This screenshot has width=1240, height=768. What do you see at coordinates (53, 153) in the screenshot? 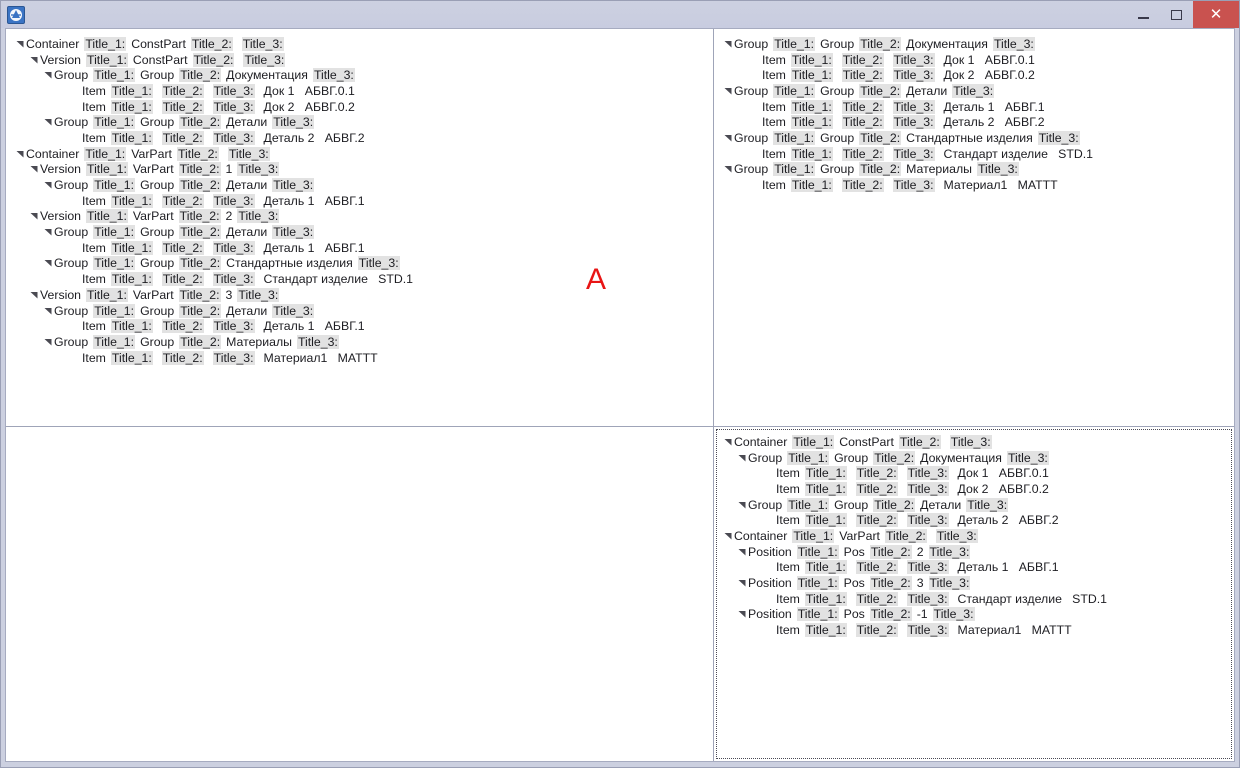
I see `node-type-label: Container` at bounding box center [53, 153].